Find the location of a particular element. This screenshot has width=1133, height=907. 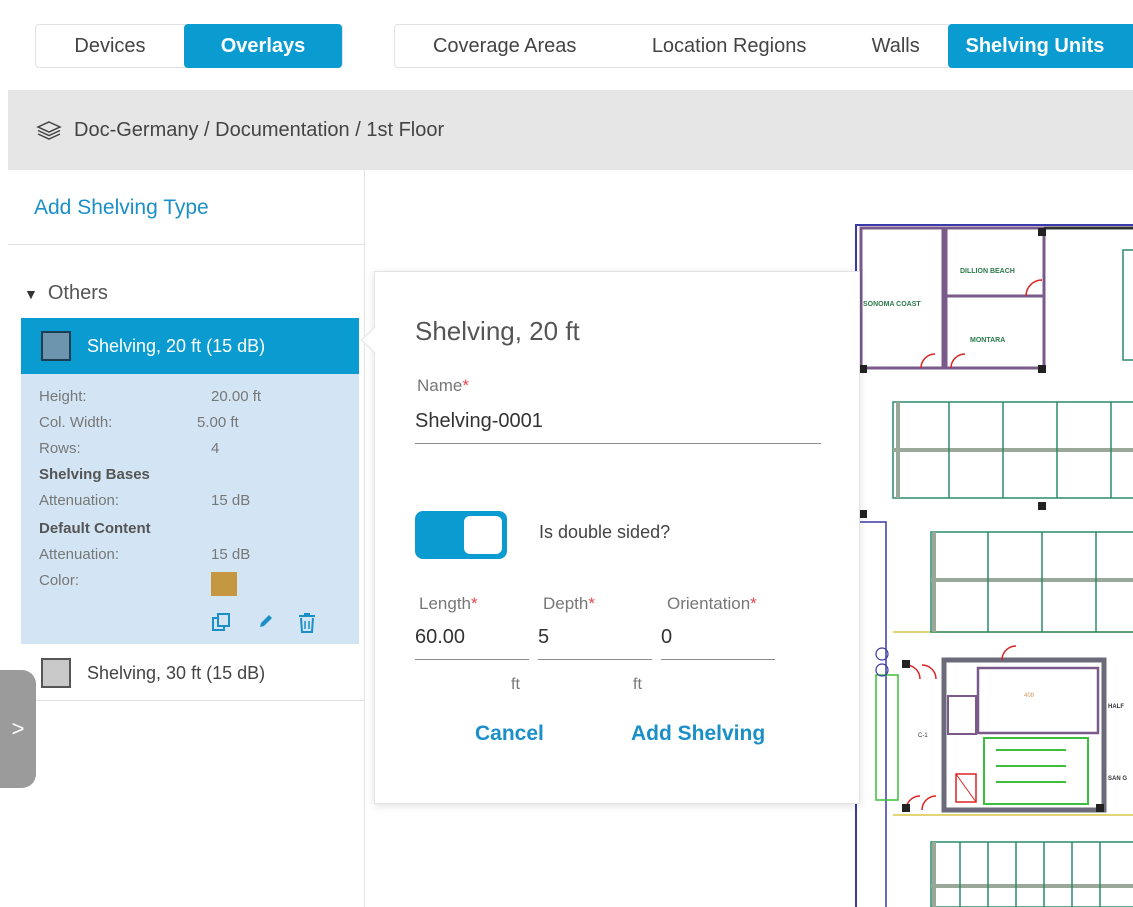

name-label: Name* is located at coordinates (443, 386).